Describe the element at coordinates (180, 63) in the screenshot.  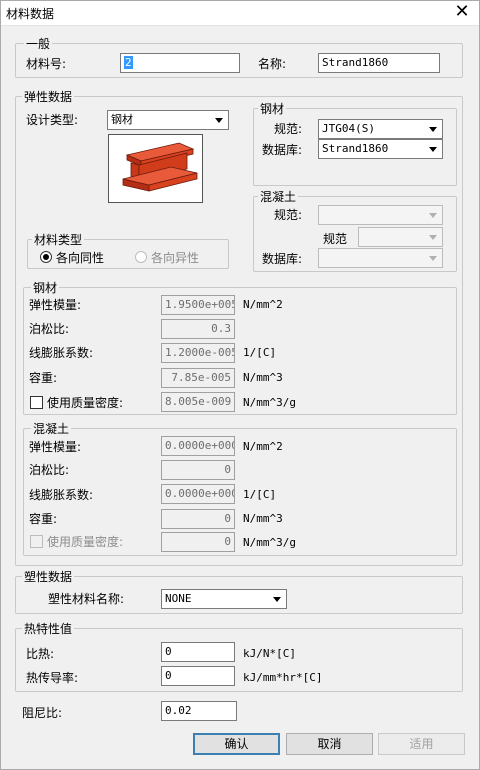
I see `material-no-field: 2` at that location.